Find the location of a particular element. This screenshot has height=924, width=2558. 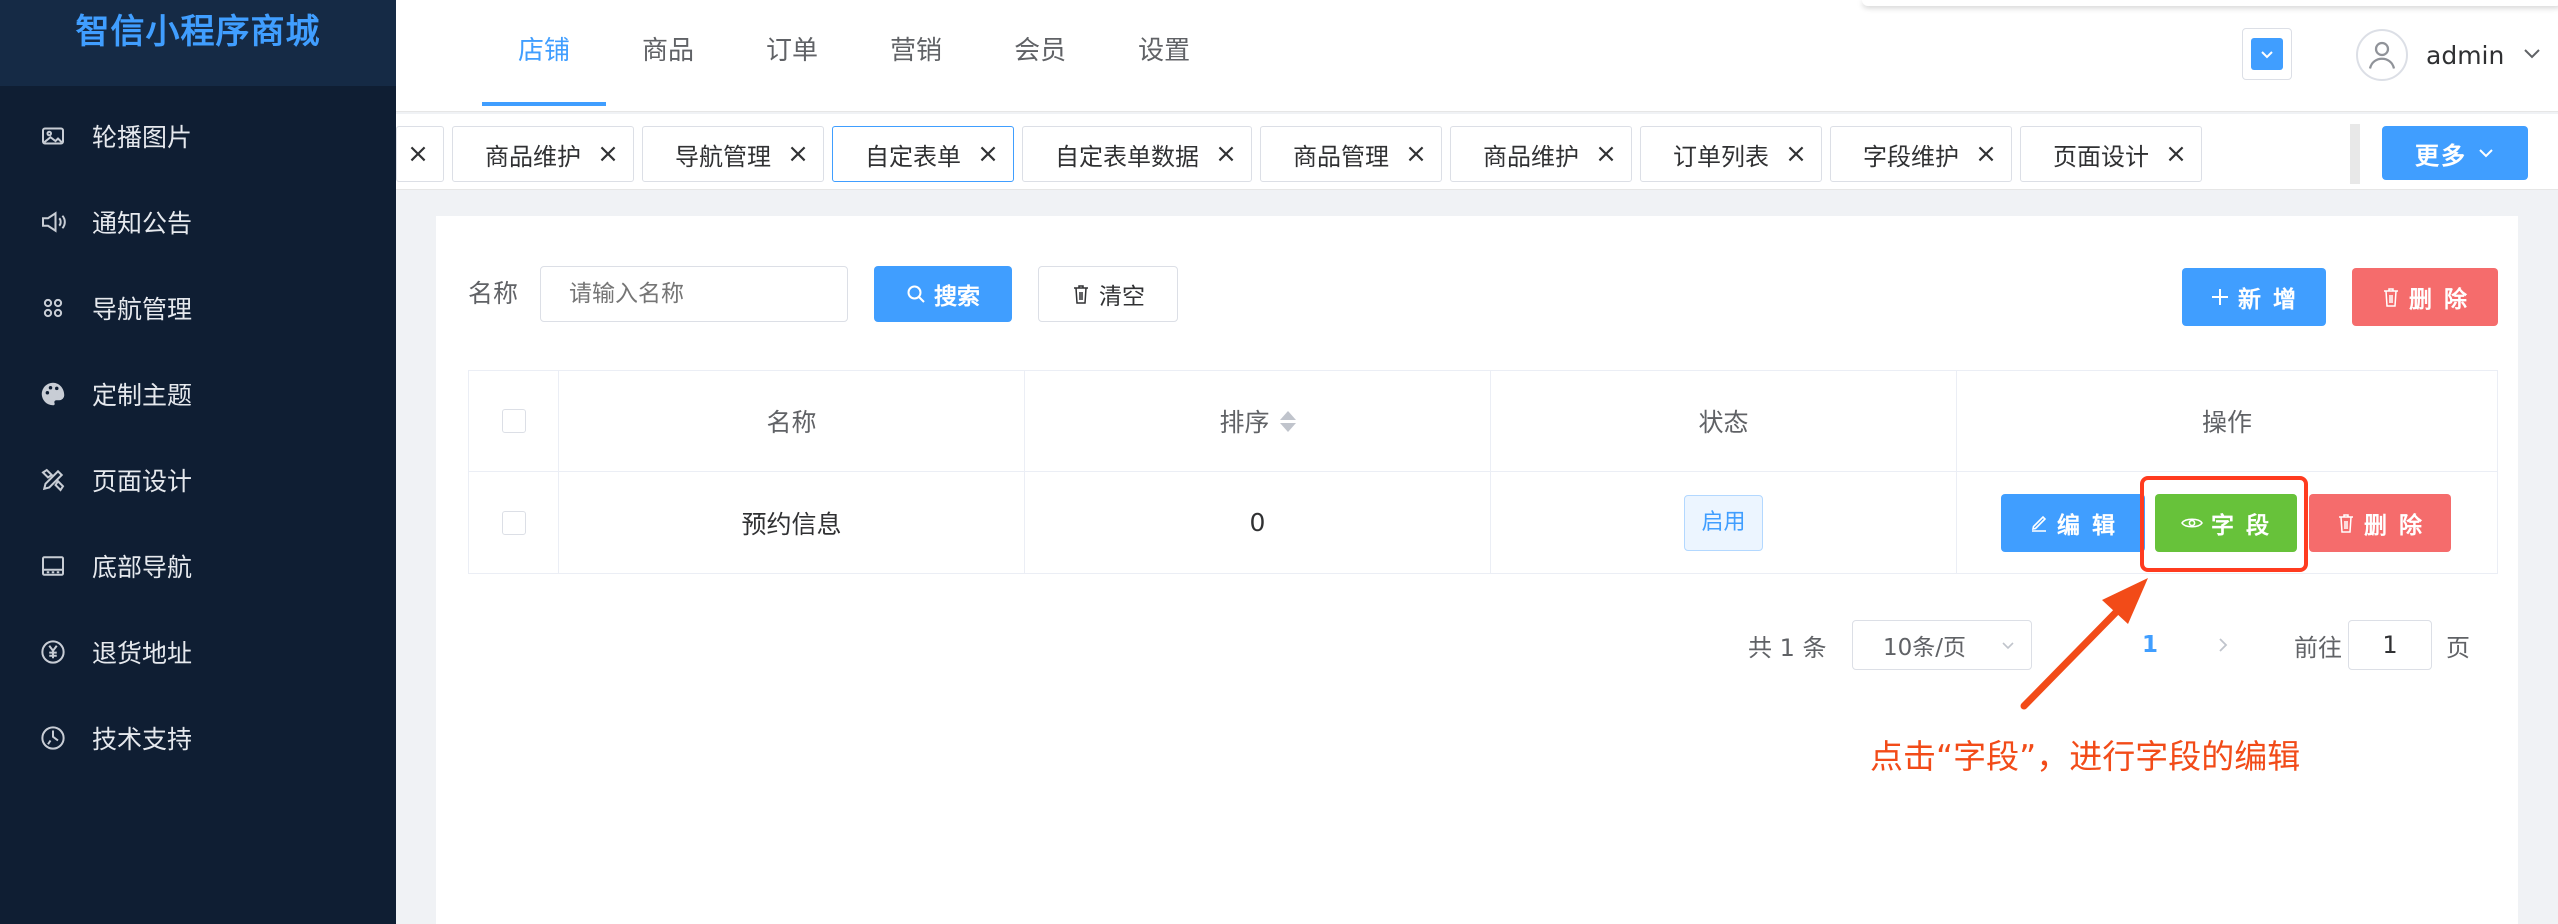

row-checkbox is located at coordinates (513, 522).